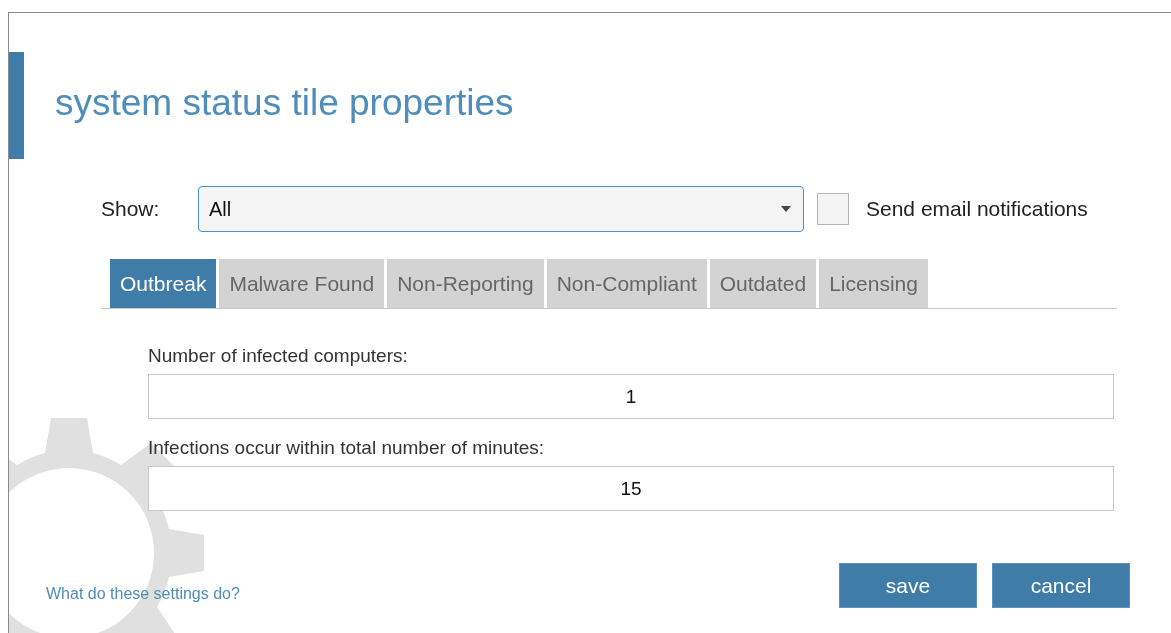 This screenshot has width=1171, height=633. I want to click on tab: Outdated, so click(763, 283).